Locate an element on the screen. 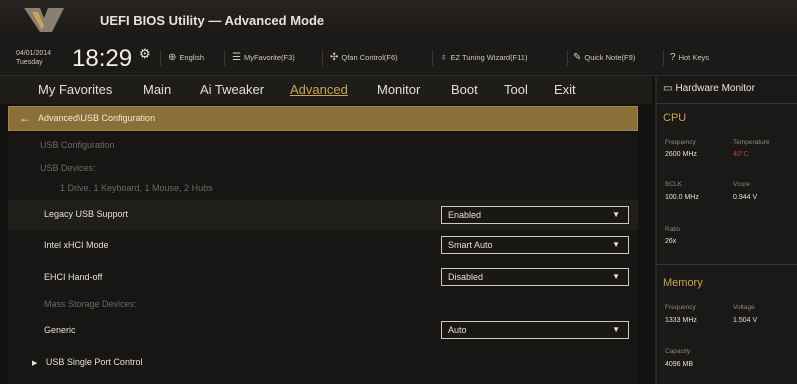 Image resolution: width=797 pixels, height=384 pixels. bclk-value: 100.0 MHz is located at coordinates (682, 197).